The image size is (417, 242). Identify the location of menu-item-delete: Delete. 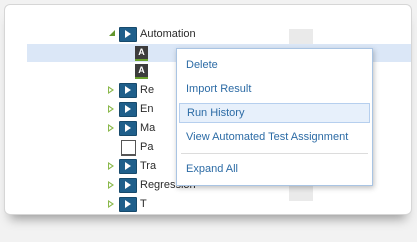
(274, 65).